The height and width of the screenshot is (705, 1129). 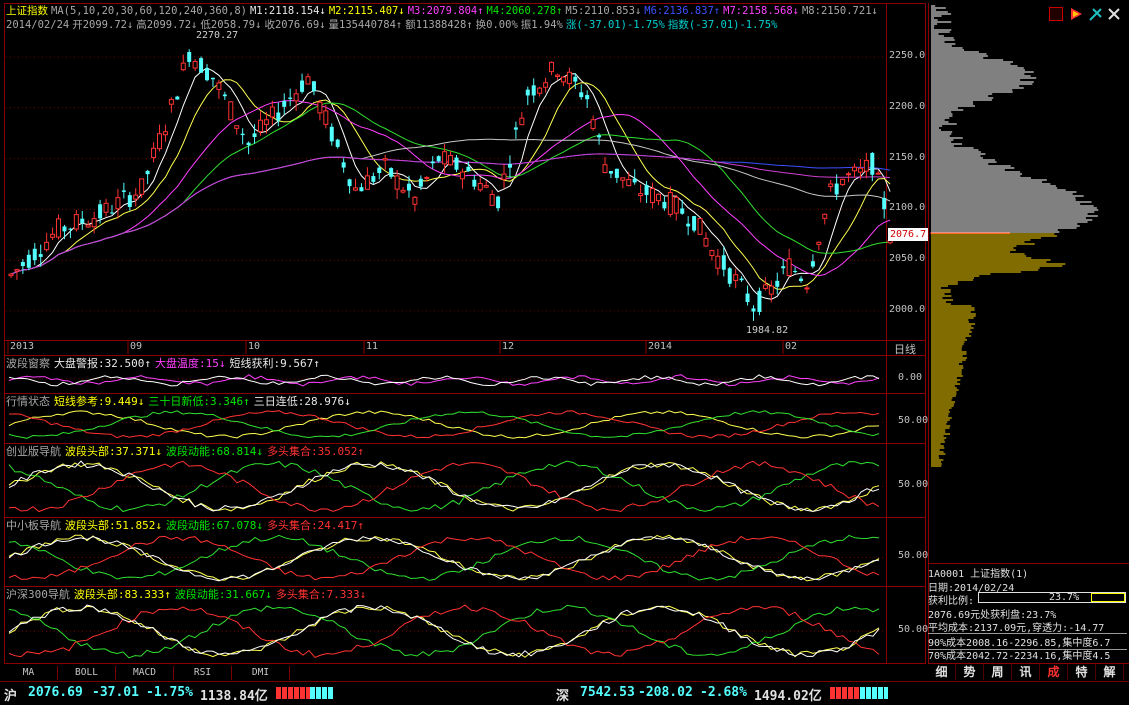 What do you see at coordinates (767, 330) in the screenshot?
I see `low-price-marker: 1984.82` at bounding box center [767, 330].